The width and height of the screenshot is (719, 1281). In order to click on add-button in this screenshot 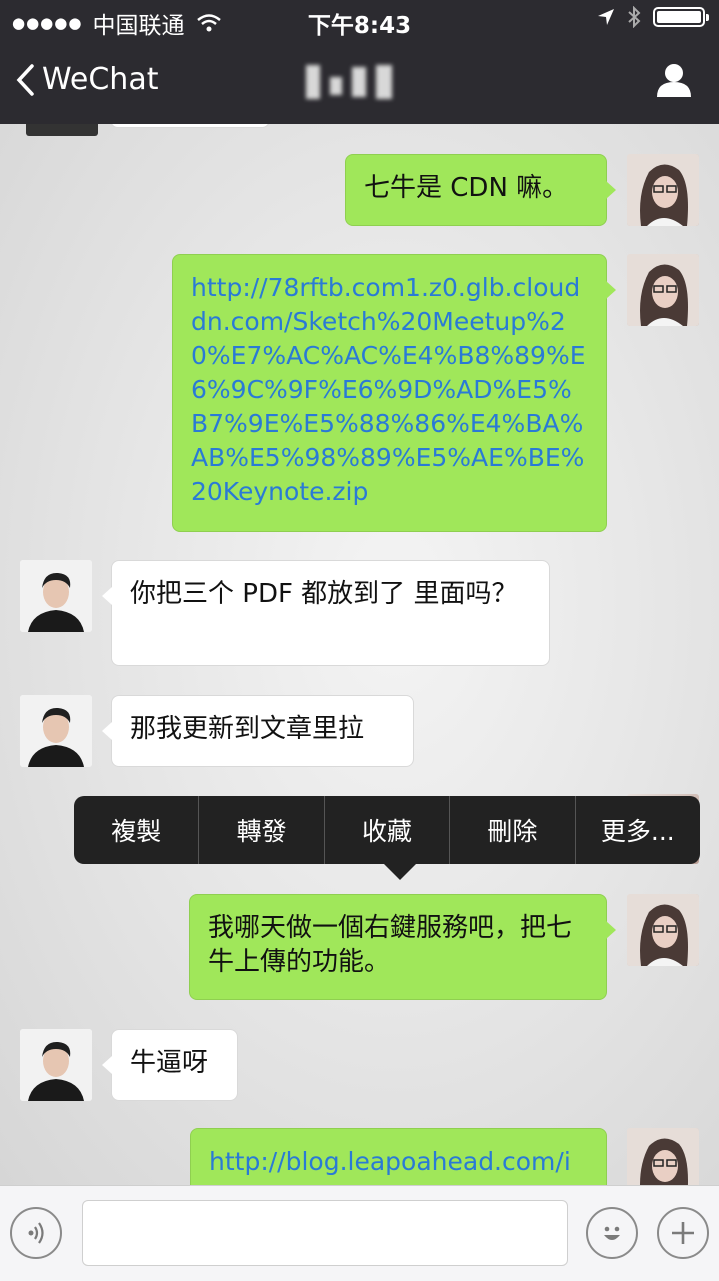, I will do `click(683, 1233)`.